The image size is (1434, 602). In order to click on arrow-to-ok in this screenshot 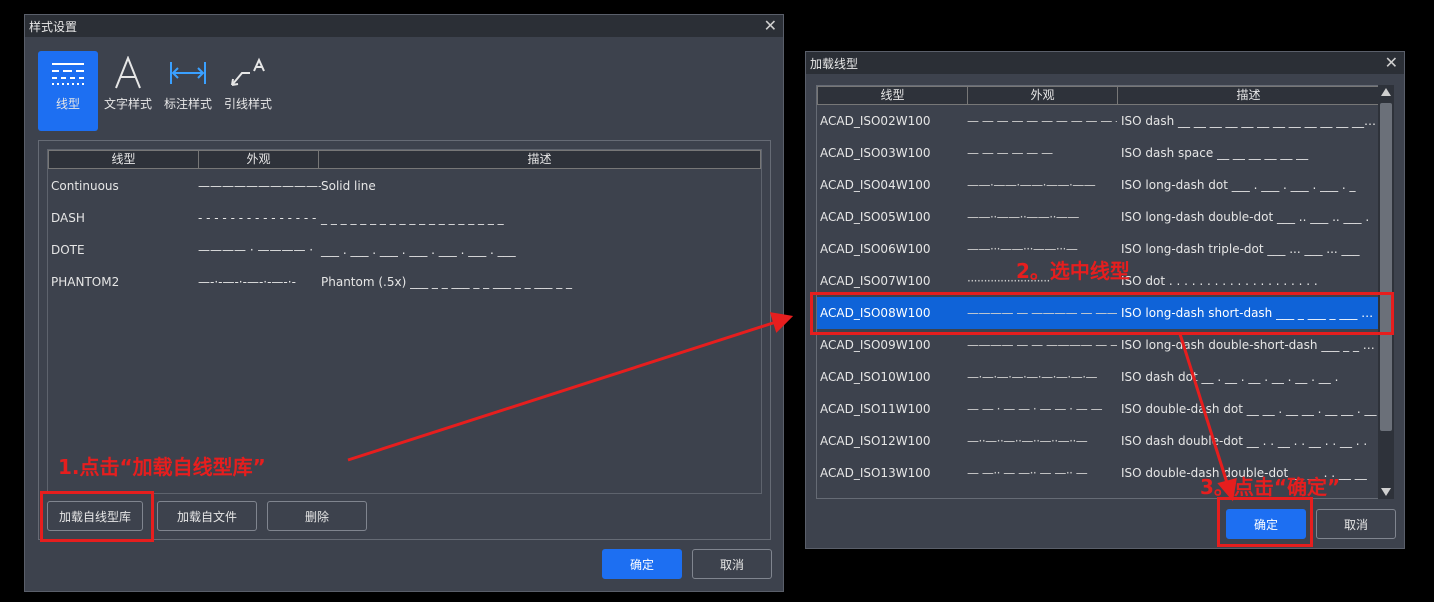, I will do `click(1204, 410)`.